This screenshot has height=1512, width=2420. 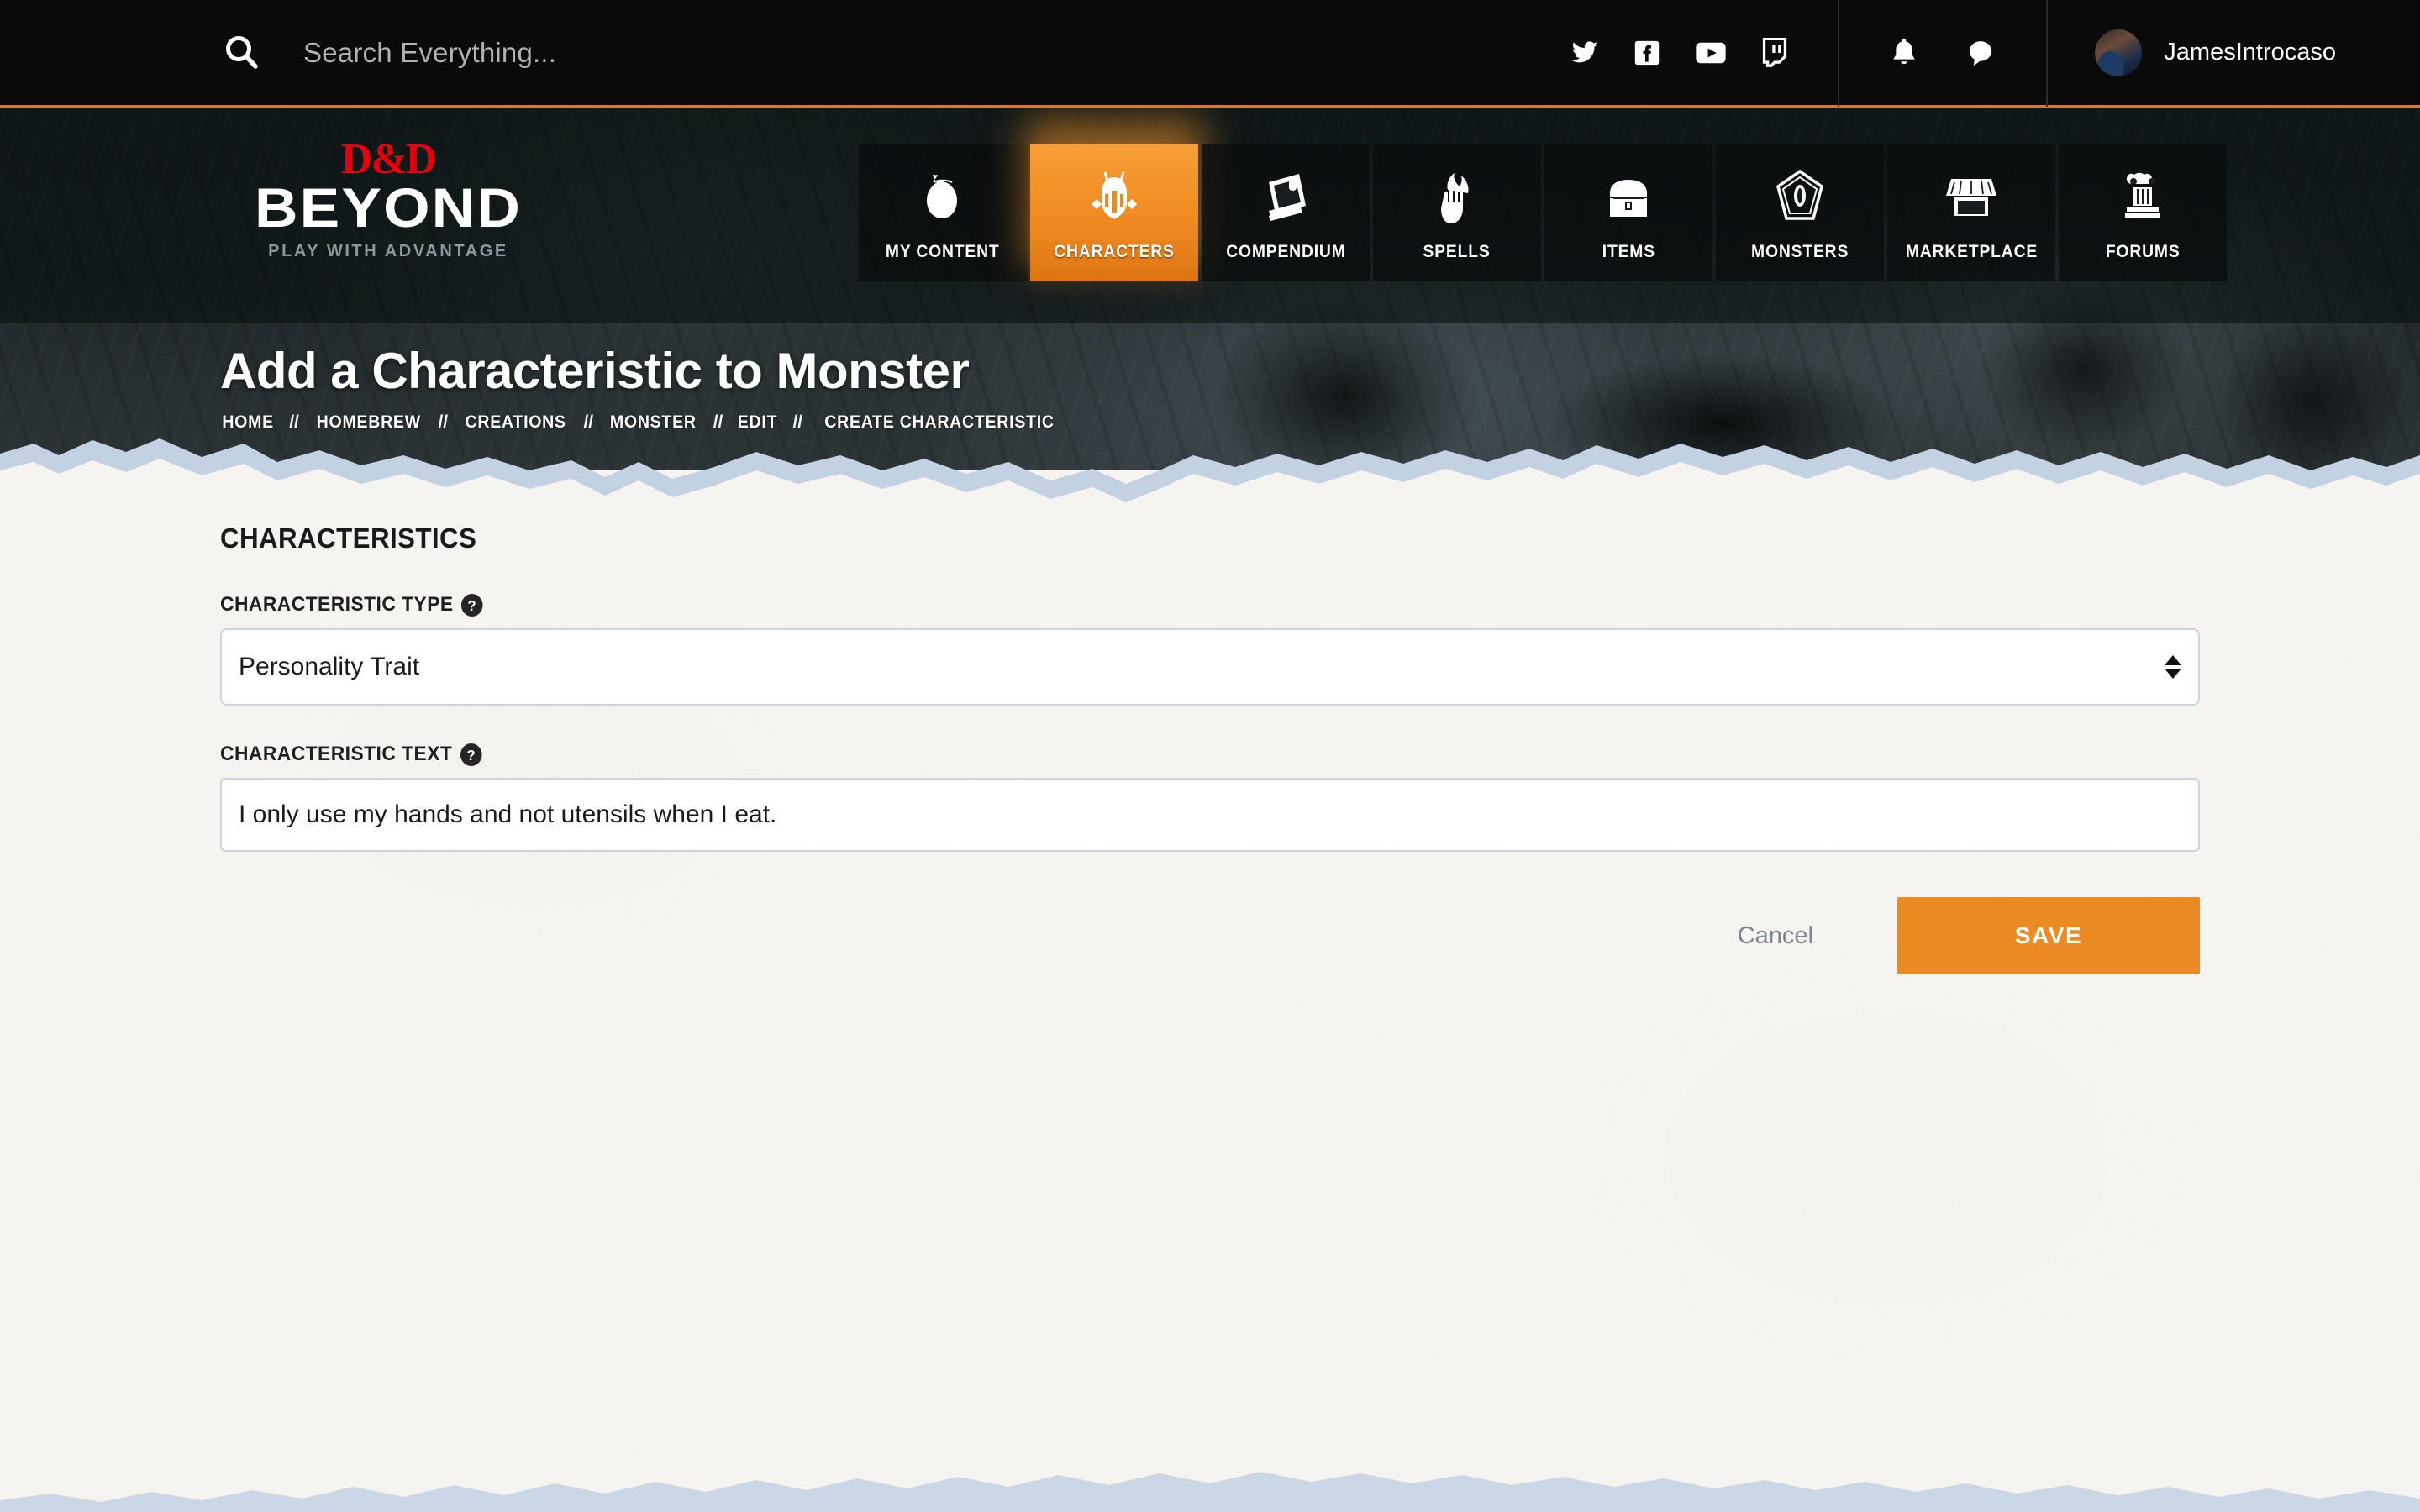 What do you see at coordinates (1981, 53) in the screenshot?
I see `chat-icon` at bounding box center [1981, 53].